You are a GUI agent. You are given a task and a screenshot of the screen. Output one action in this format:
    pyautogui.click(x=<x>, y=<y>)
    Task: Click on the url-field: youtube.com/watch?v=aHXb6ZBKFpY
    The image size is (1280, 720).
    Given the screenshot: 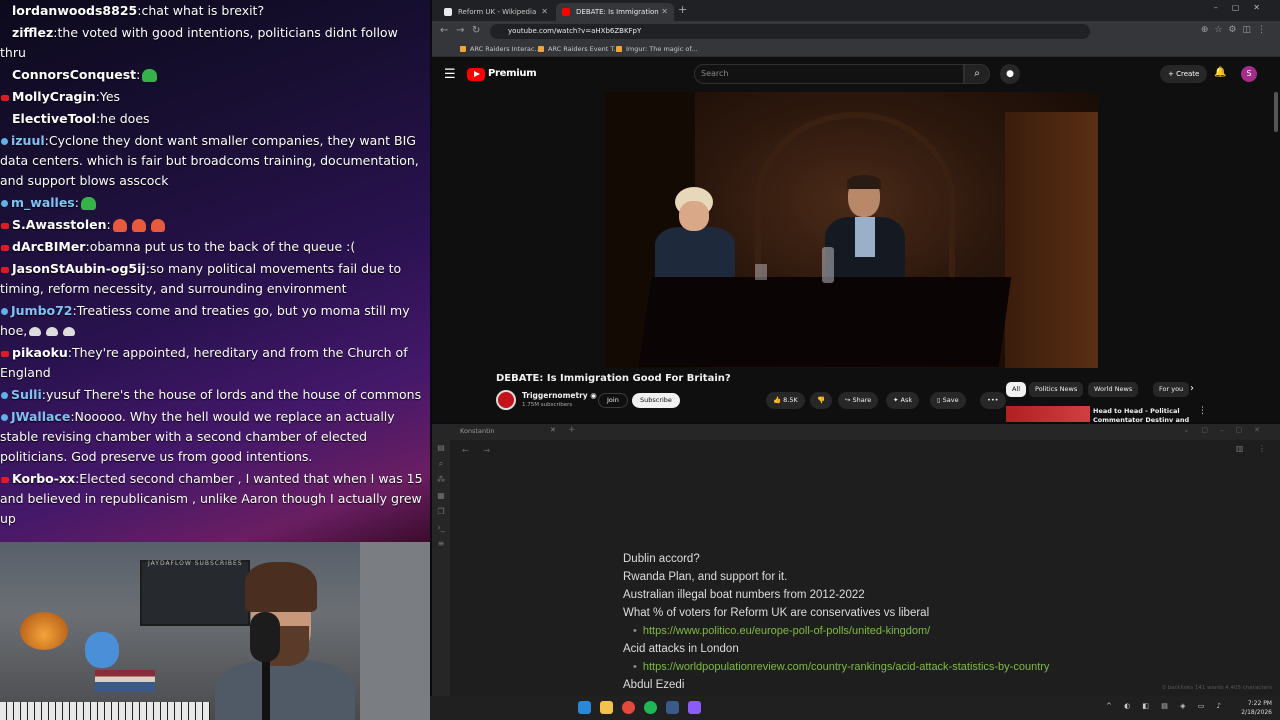 What is the action you would take?
    pyautogui.click(x=790, y=31)
    